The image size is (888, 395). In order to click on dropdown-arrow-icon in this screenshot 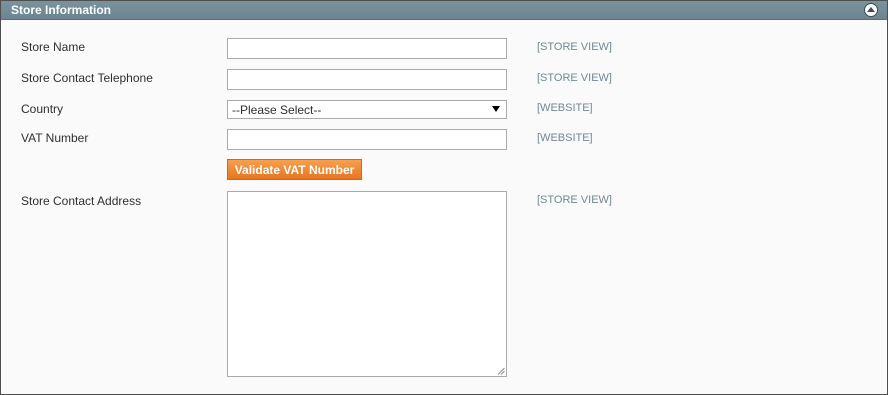, I will do `click(496, 109)`.